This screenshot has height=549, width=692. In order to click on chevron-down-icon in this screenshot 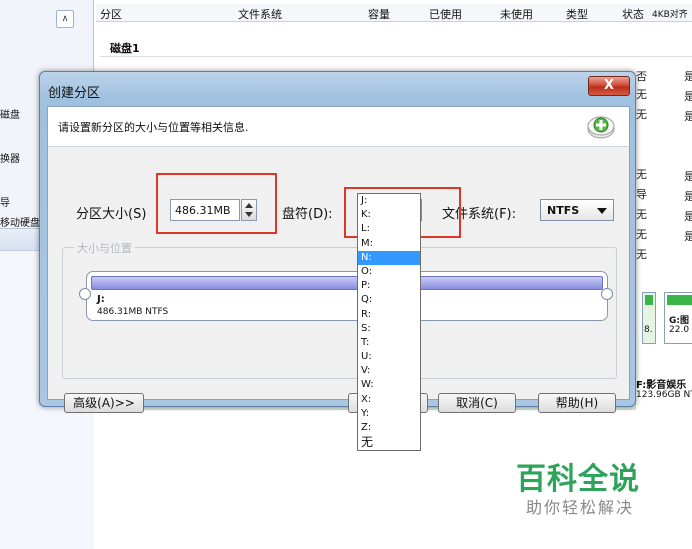, I will do `click(602, 211)`.